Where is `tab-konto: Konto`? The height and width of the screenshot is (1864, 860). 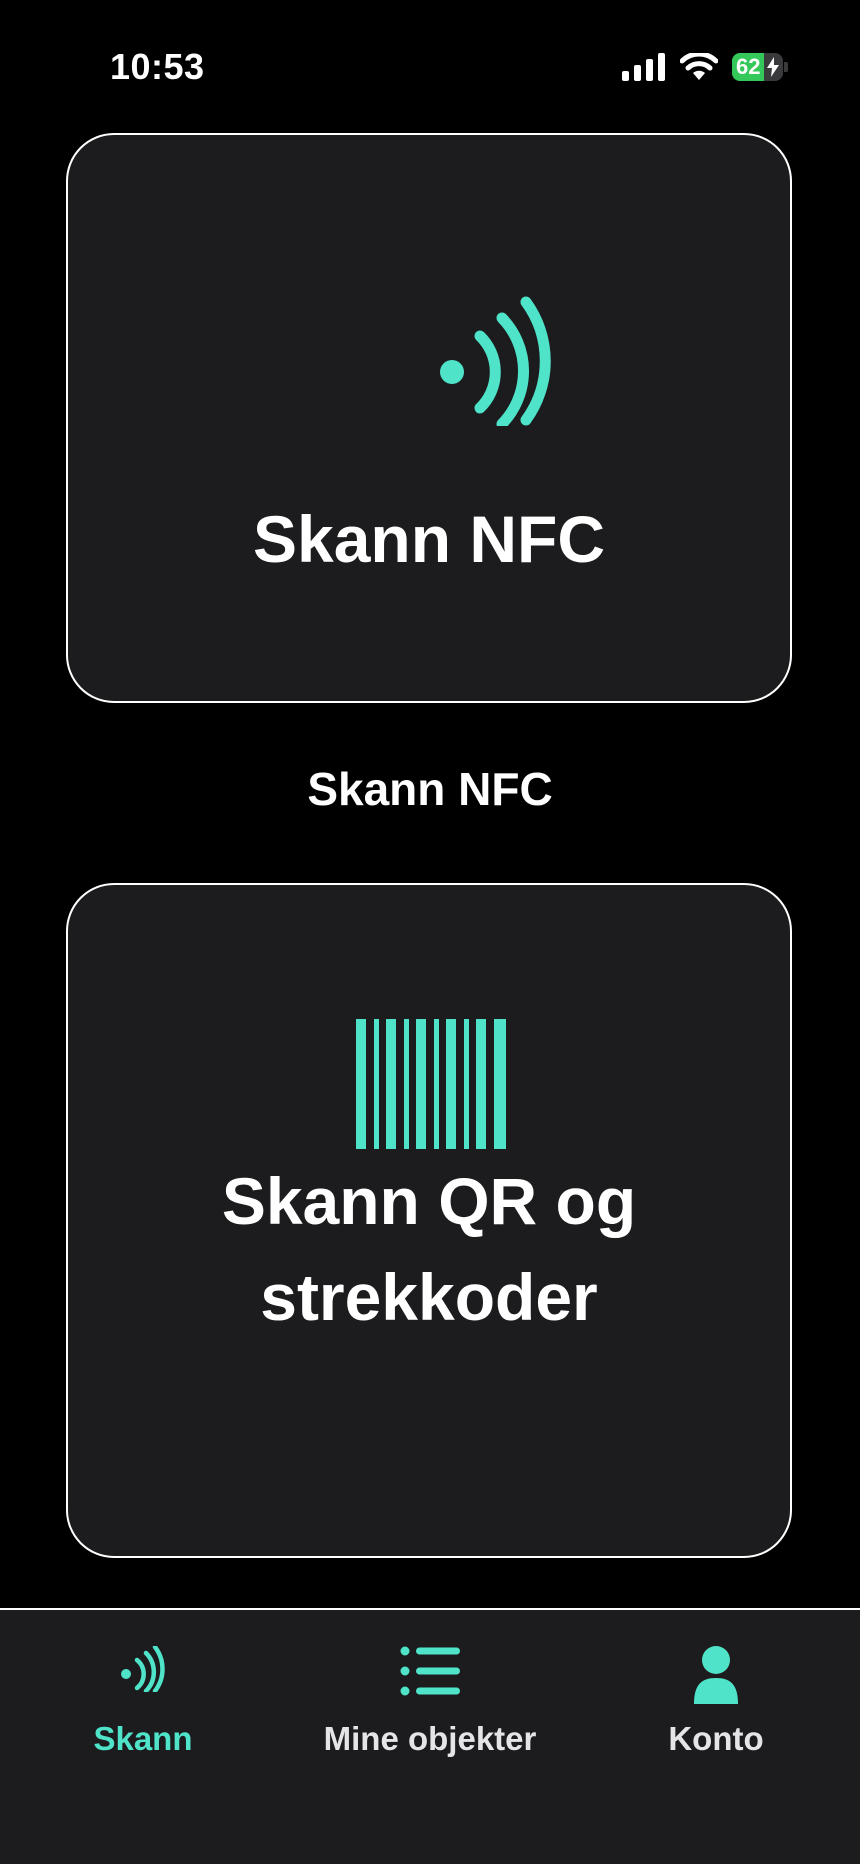 tab-konto: Konto is located at coordinates (716, 1690).